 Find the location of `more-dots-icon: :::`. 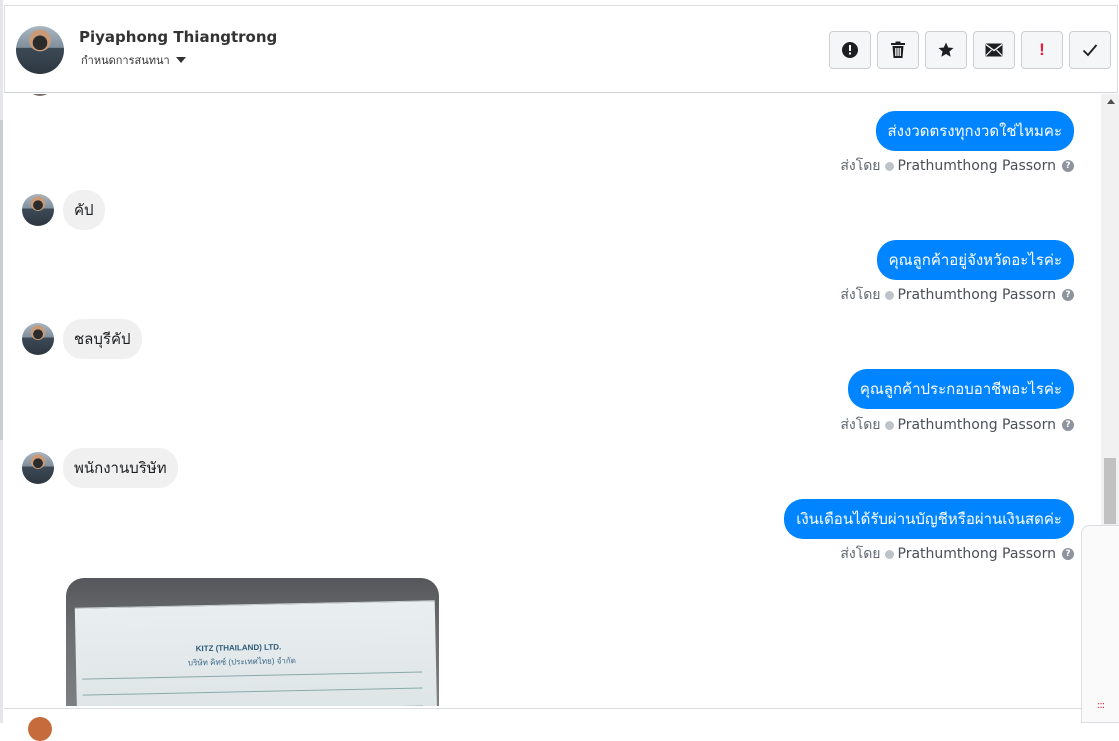

more-dots-icon: ::: is located at coordinates (1100, 705).